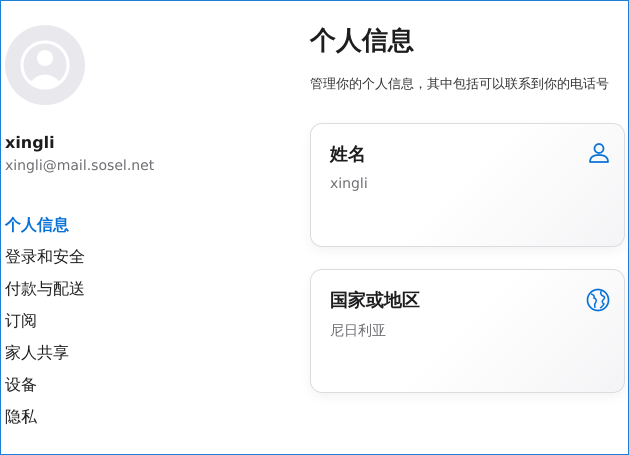 This screenshot has height=455, width=629. I want to click on person-icon, so click(599, 153).